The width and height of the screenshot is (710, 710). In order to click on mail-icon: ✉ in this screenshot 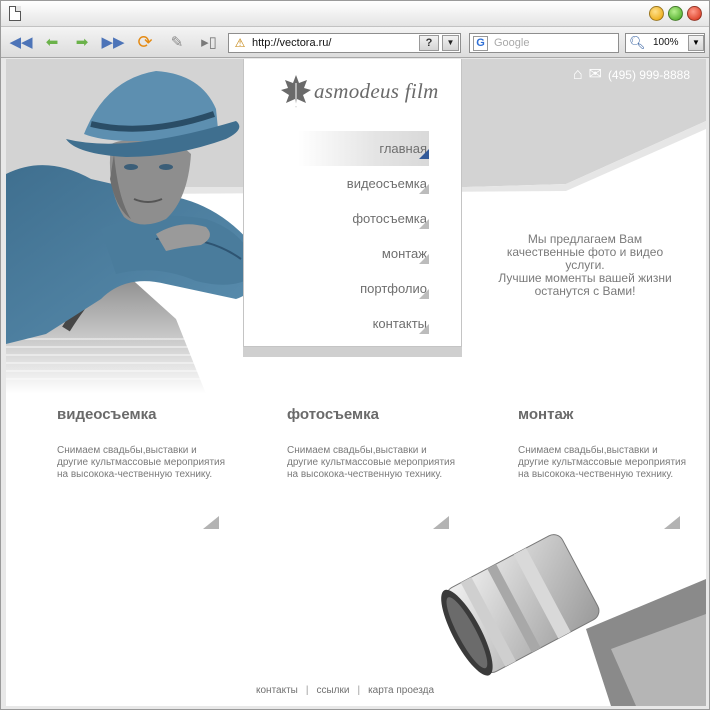, I will do `click(595, 75)`.